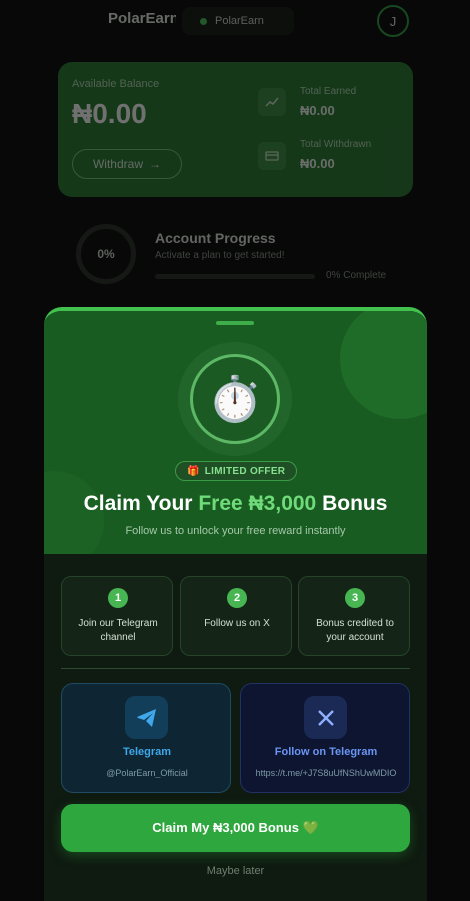  I want to click on drag-handle, so click(235, 323).